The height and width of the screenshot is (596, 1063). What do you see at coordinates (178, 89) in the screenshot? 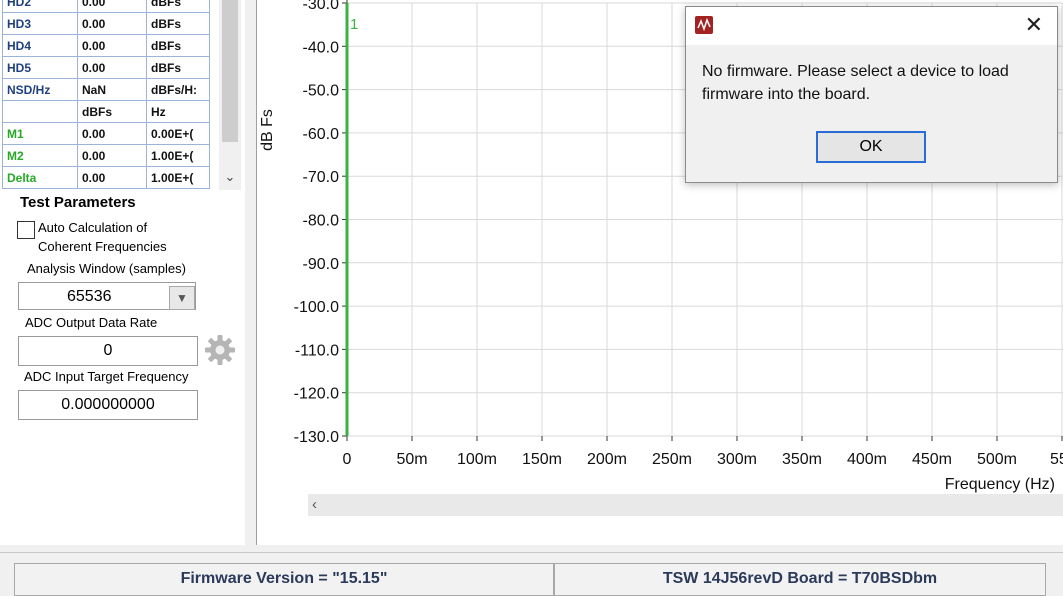
I see `table-cell-unit: dBFs/H:` at bounding box center [178, 89].